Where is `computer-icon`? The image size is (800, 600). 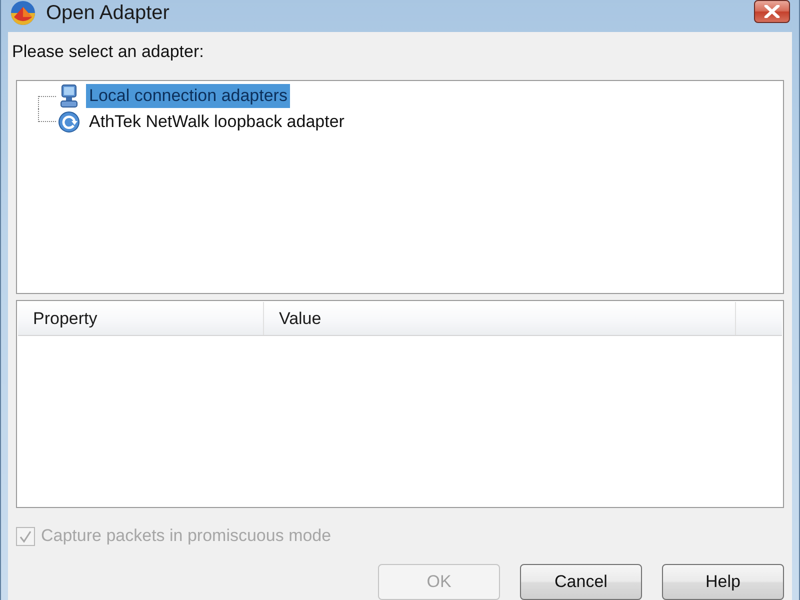 computer-icon is located at coordinates (69, 96).